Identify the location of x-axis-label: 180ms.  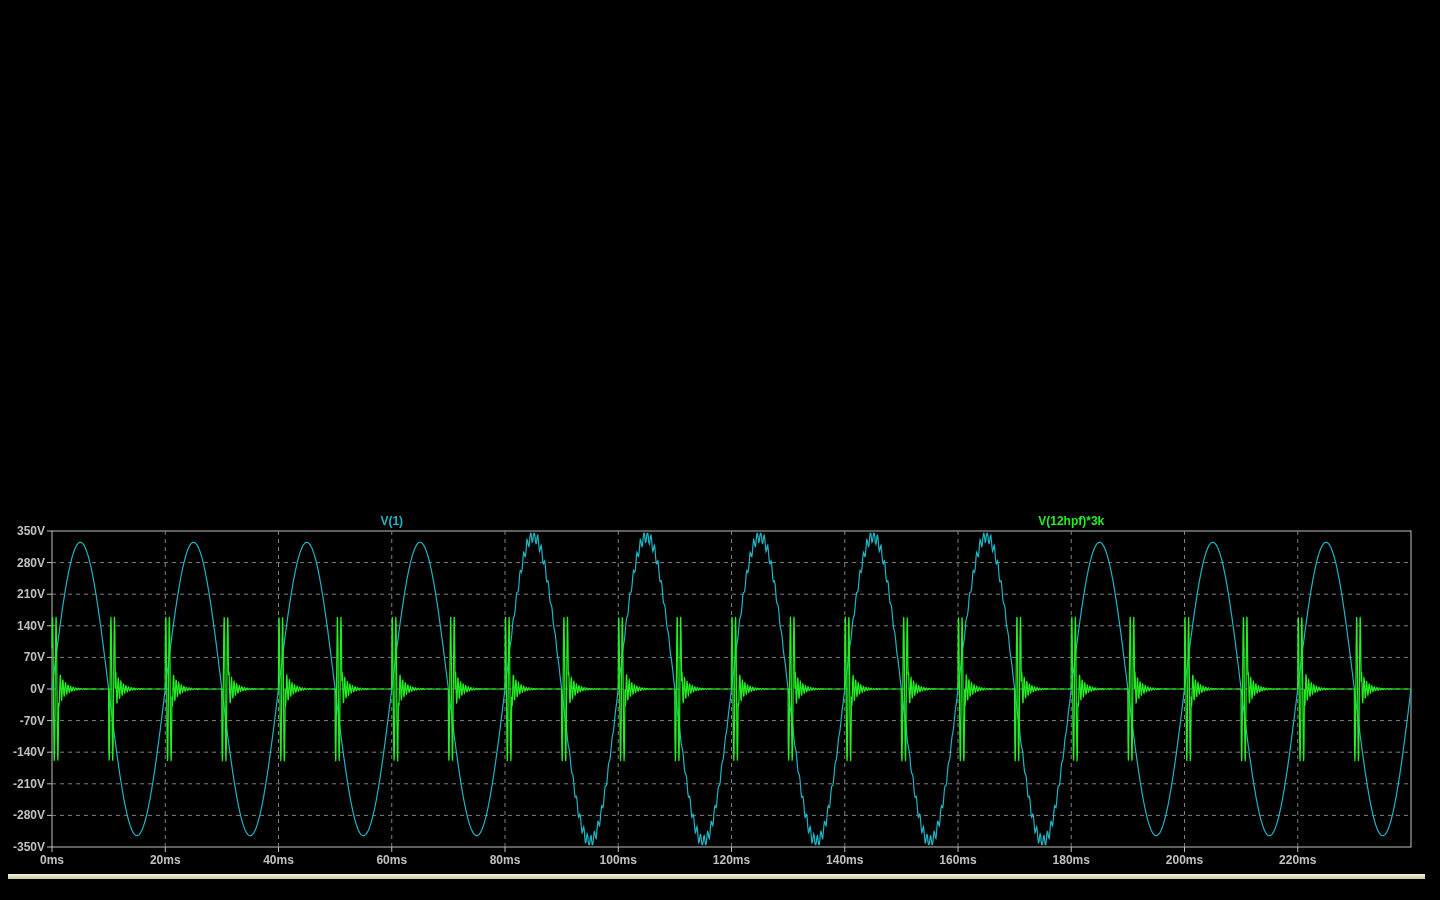
(1071, 860).